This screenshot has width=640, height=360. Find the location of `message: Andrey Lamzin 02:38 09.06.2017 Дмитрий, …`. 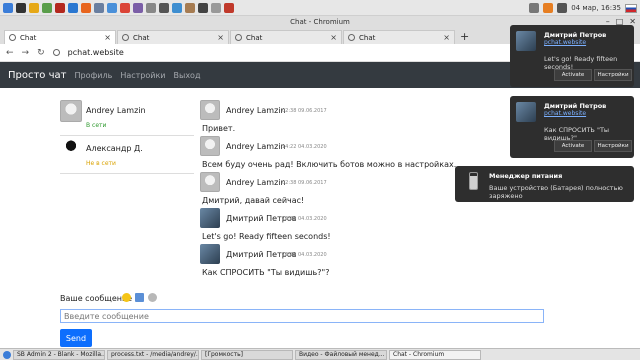

message: Andrey Lamzin 02:38 09.06.2017 Дмитрий, … is located at coordinates (346, 190).